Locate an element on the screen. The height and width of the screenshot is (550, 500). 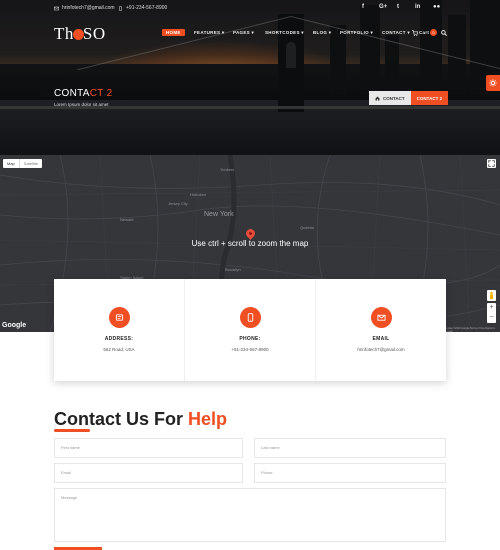
cart-icon is located at coordinates (415, 33).